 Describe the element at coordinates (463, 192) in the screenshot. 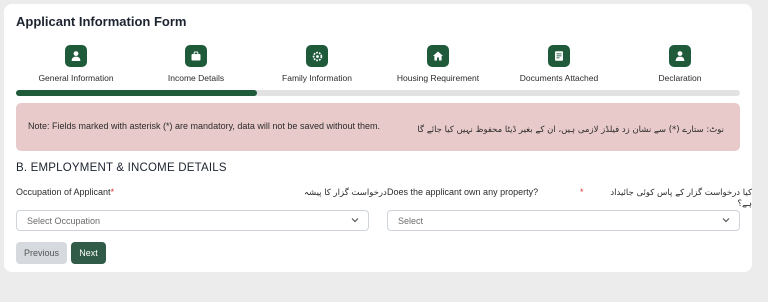

I see `property-label: Does the applicant own any property?` at that location.